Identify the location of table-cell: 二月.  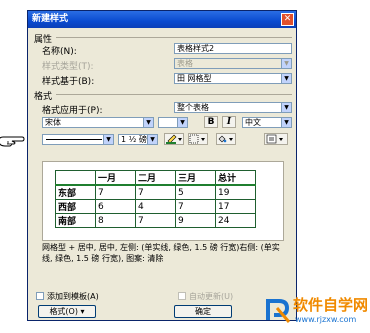
(155, 178).